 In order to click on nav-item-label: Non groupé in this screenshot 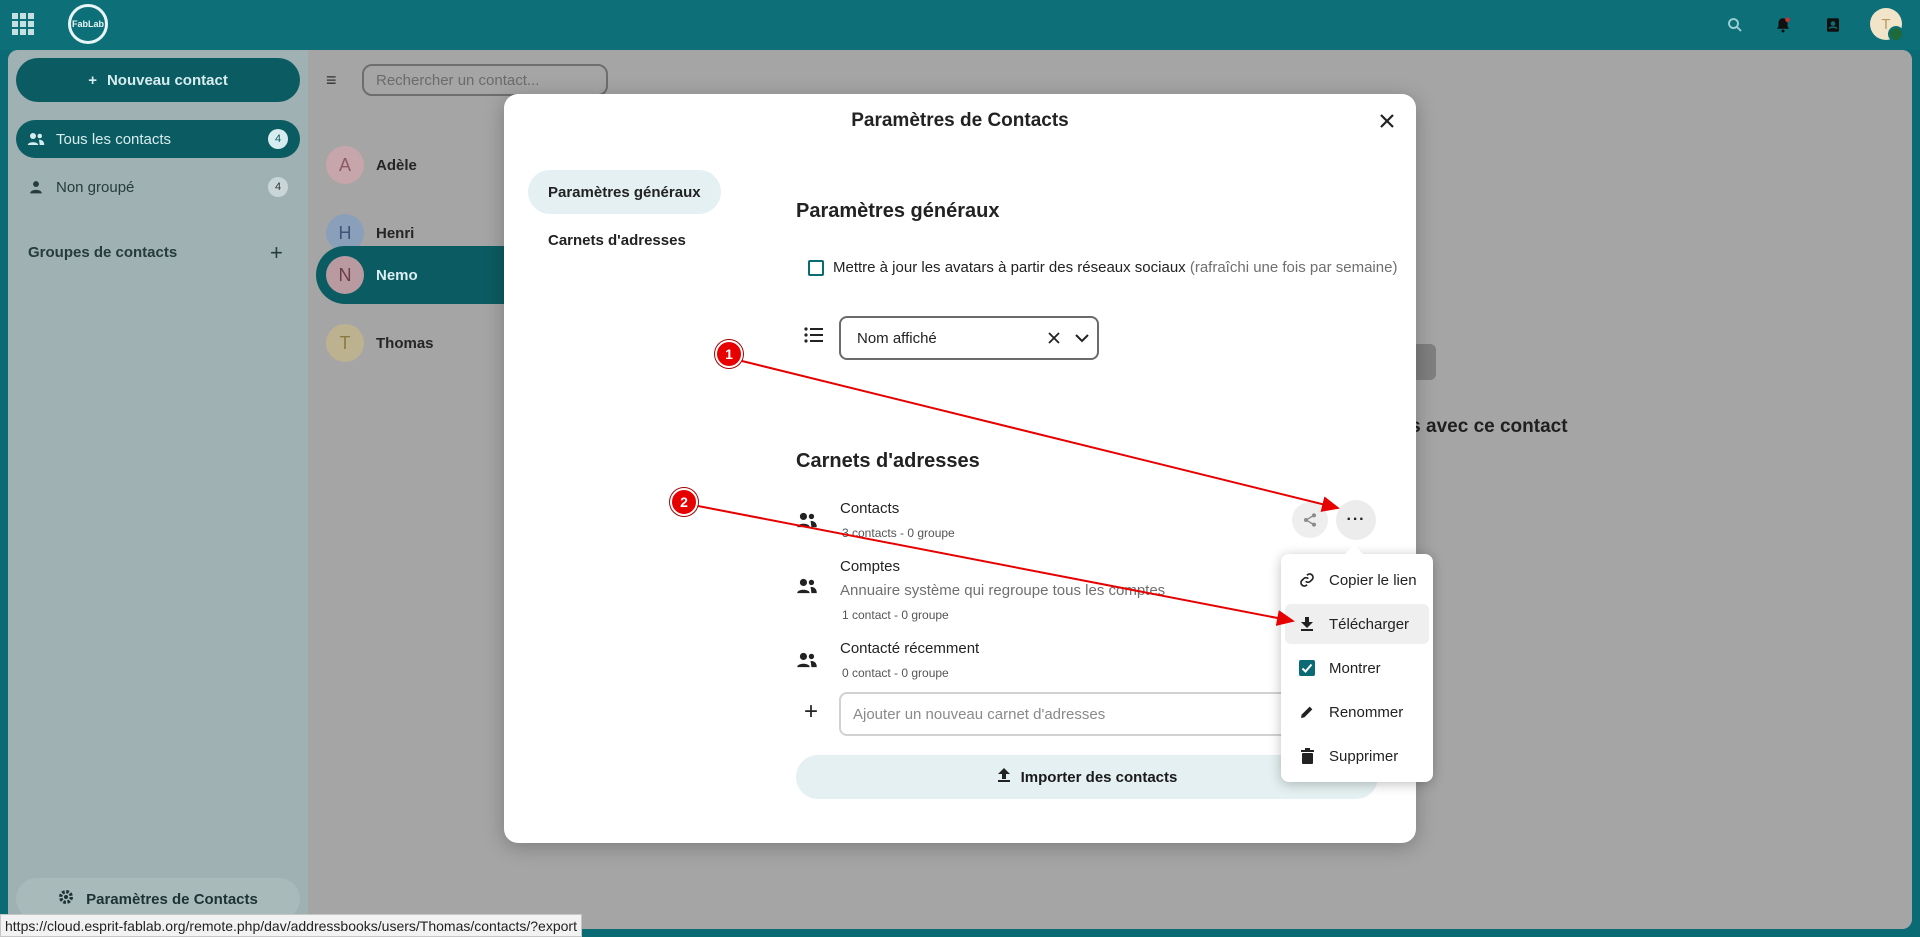, I will do `click(95, 187)`.